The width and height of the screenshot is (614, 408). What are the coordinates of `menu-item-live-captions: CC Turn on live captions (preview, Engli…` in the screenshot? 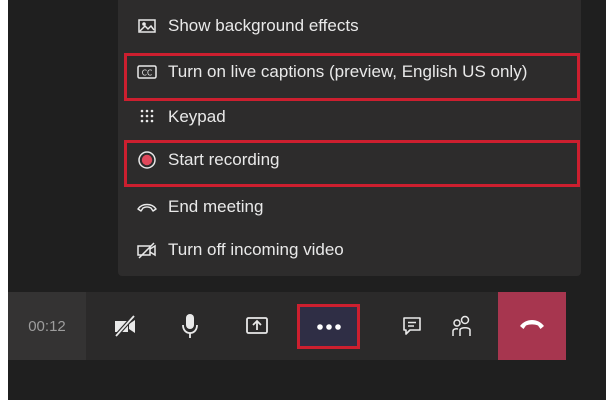 It's located at (322, 72).